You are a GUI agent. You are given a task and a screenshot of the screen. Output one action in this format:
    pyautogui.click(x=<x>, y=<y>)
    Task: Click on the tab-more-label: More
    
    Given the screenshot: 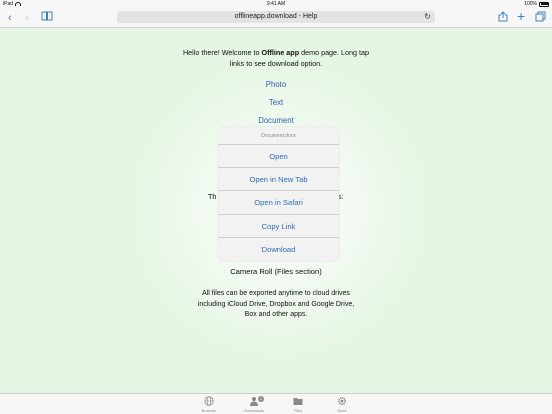 What is the action you would take?
    pyautogui.click(x=342, y=410)
    